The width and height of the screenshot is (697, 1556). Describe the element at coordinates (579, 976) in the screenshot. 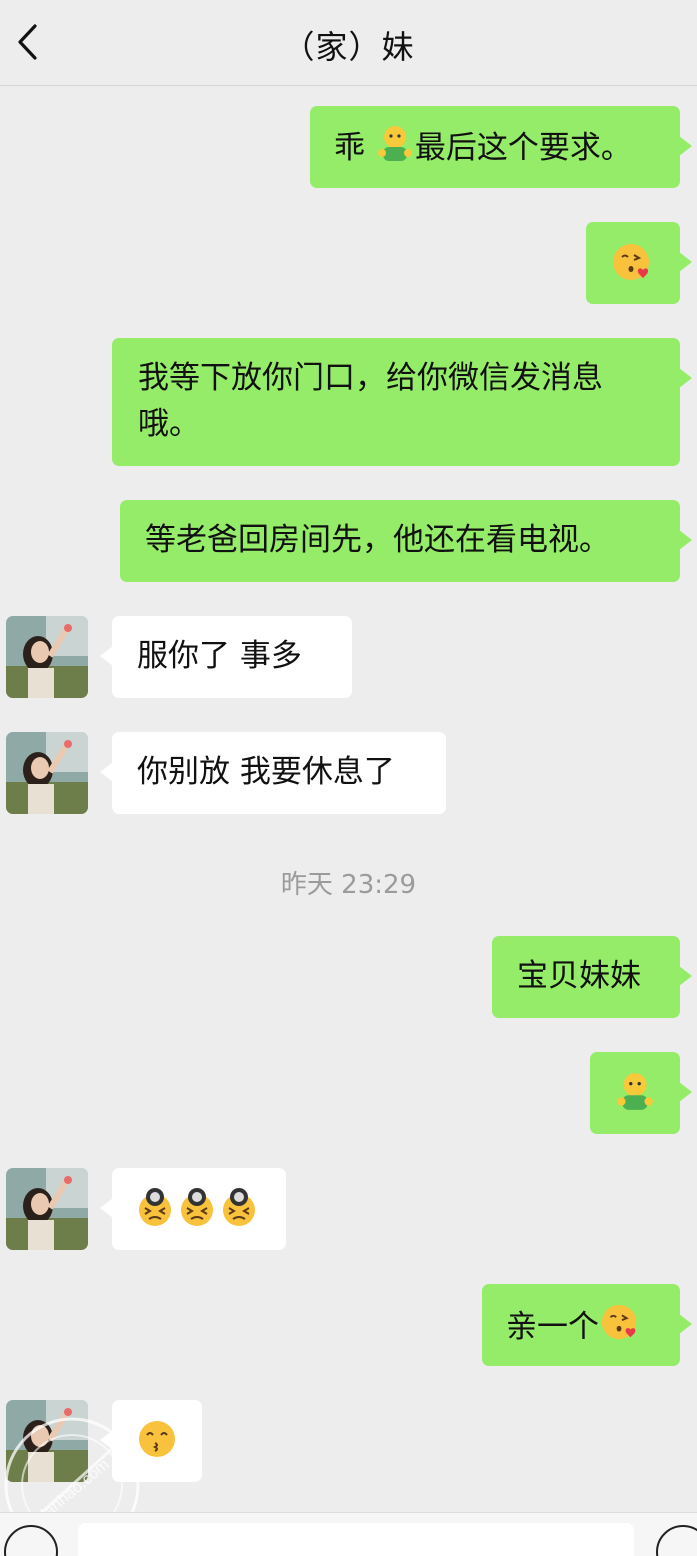

I see `message-text: 宝贝妹妹` at that location.